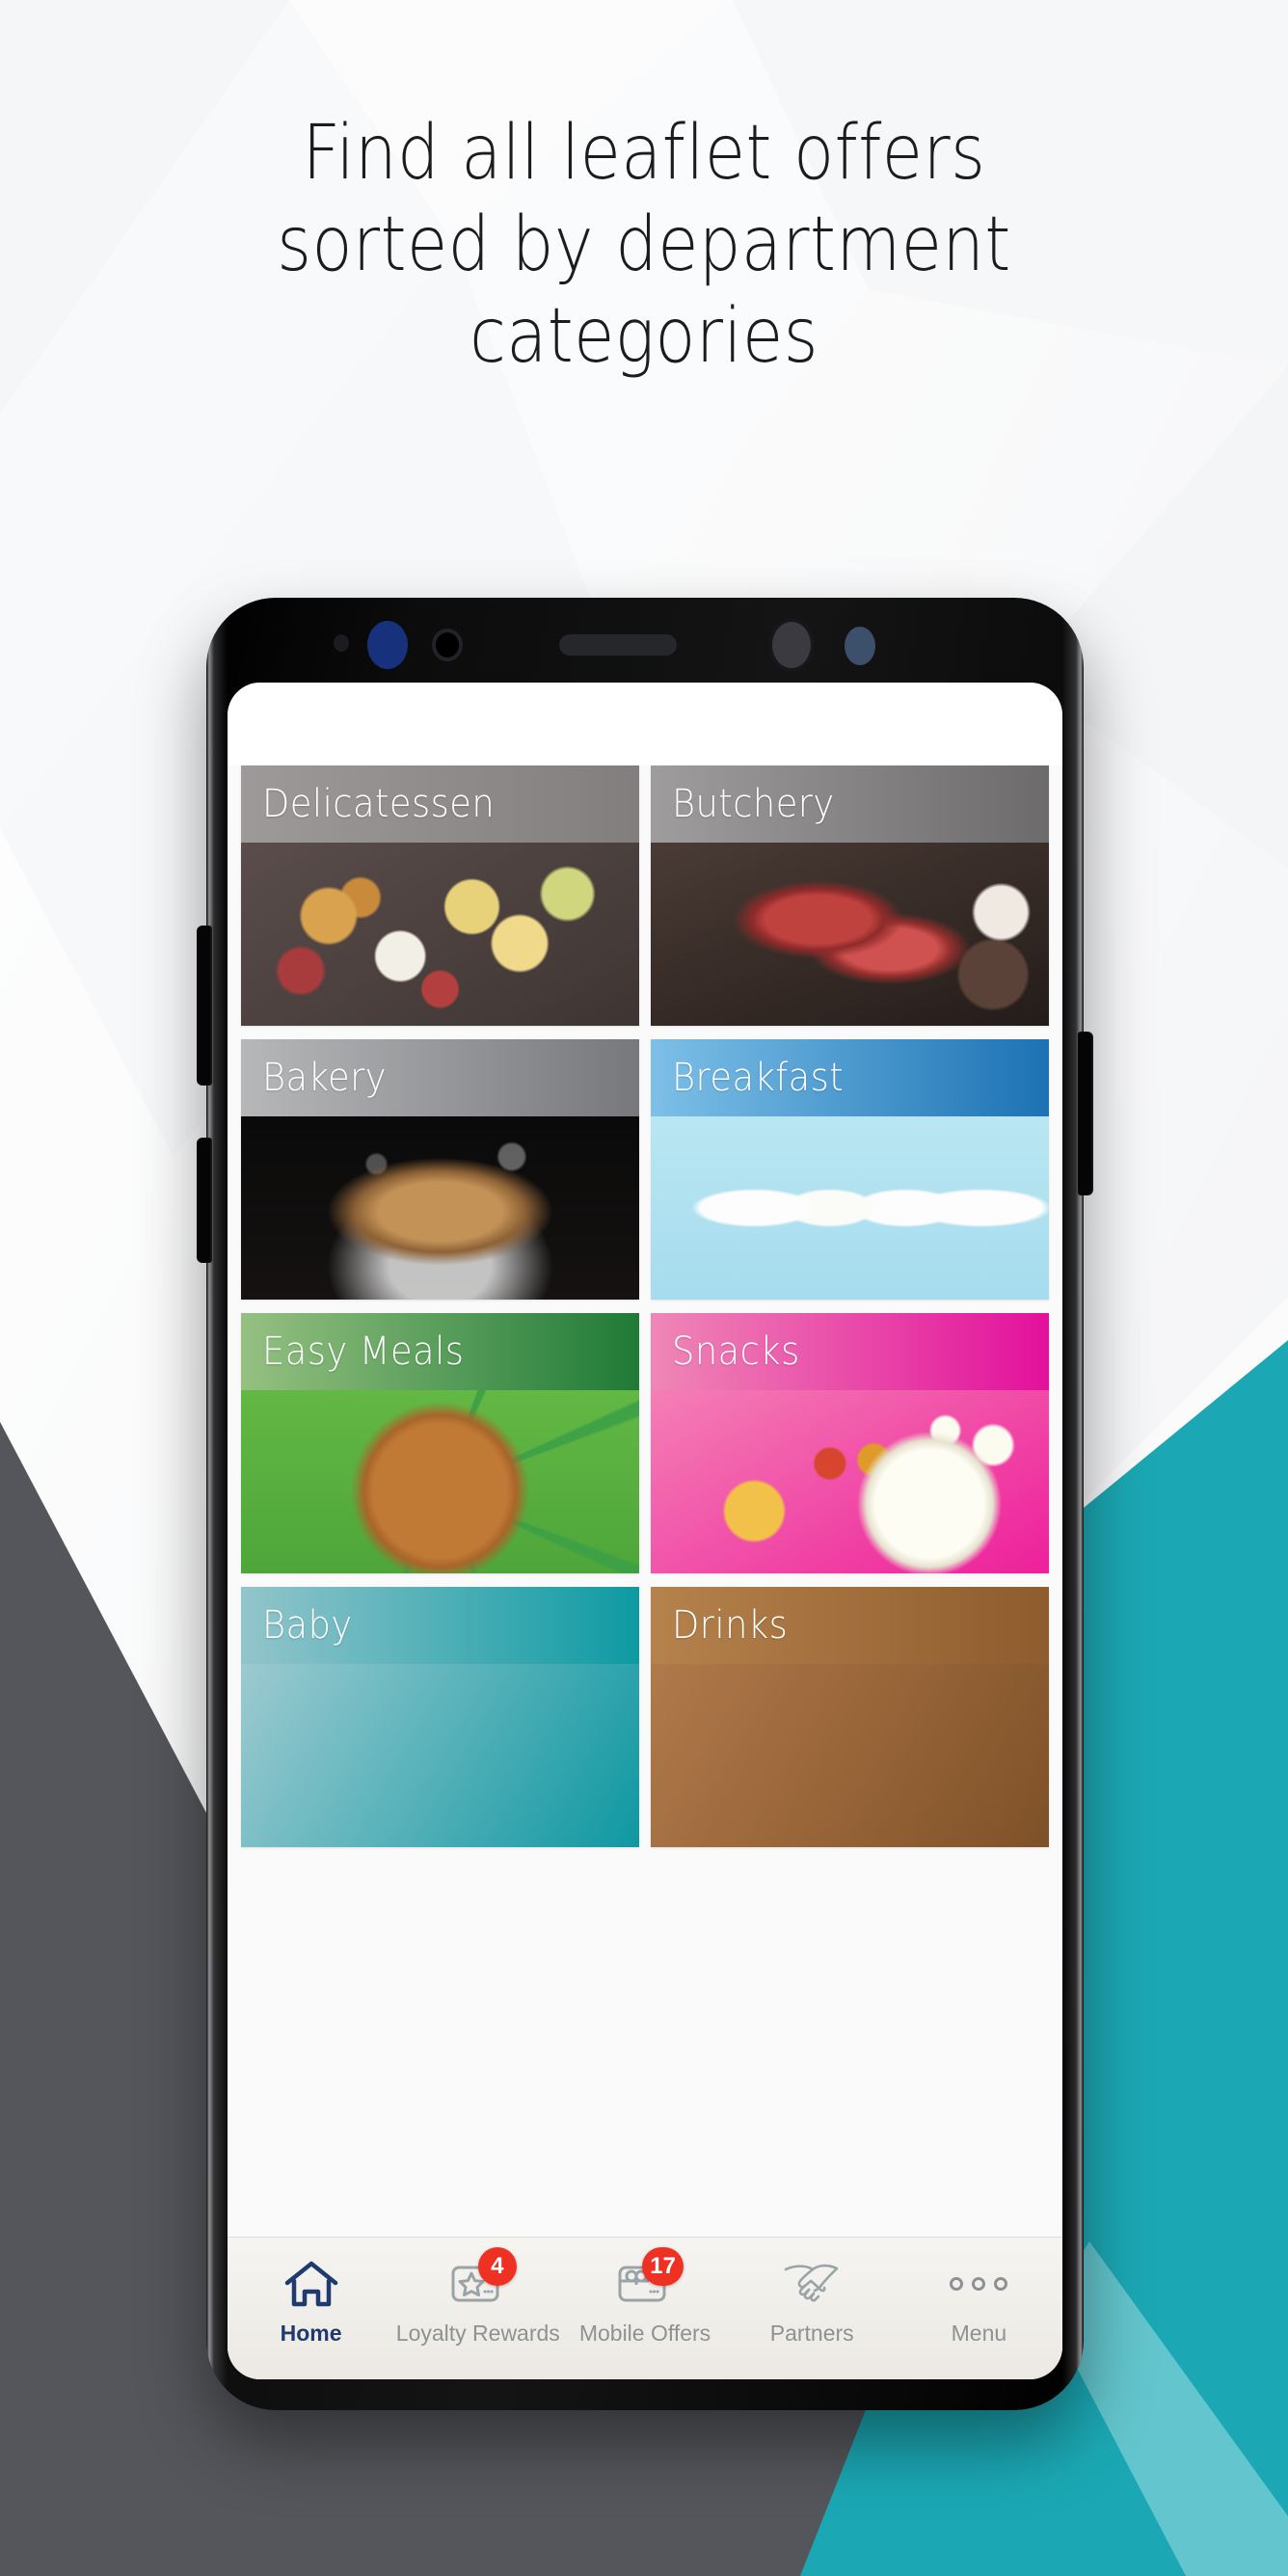  What do you see at coordinates (342, 643) in the screenshot?
I see `proximity-sensor-icon` at bounding box center [342, 643].